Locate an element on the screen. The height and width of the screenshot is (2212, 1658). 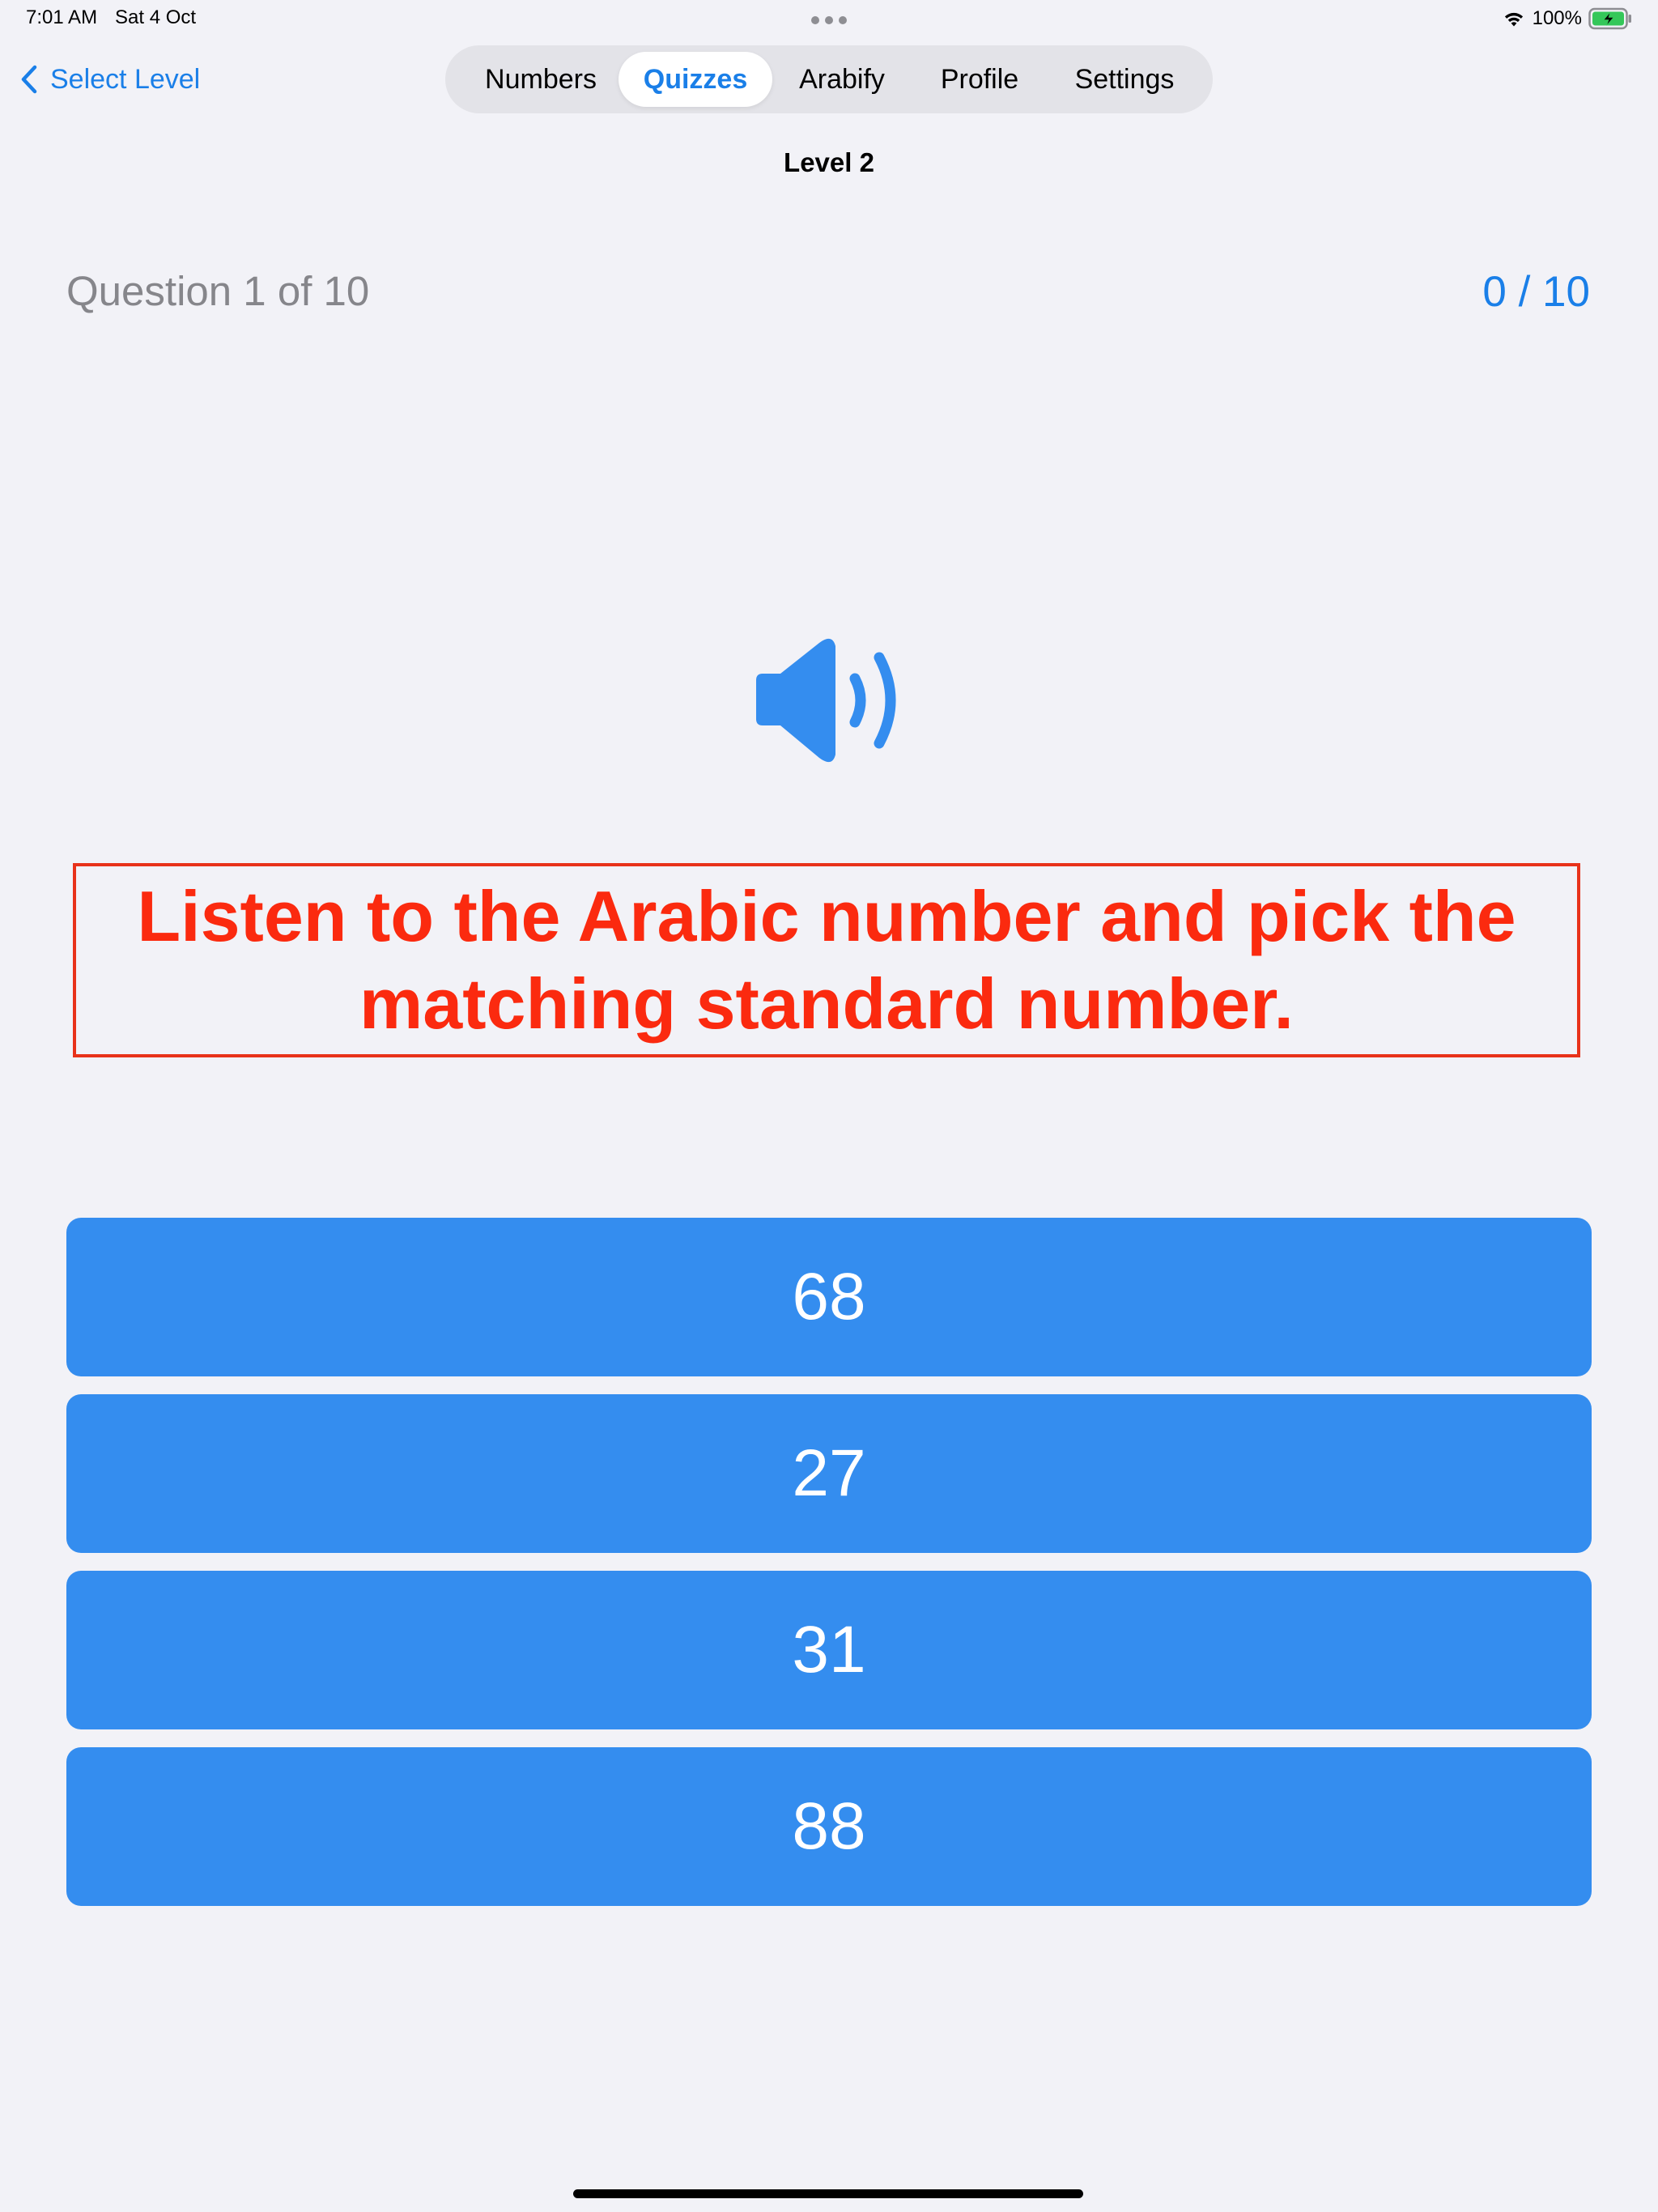
tab-numbers: Numbers is located at coordinates (541, 79).